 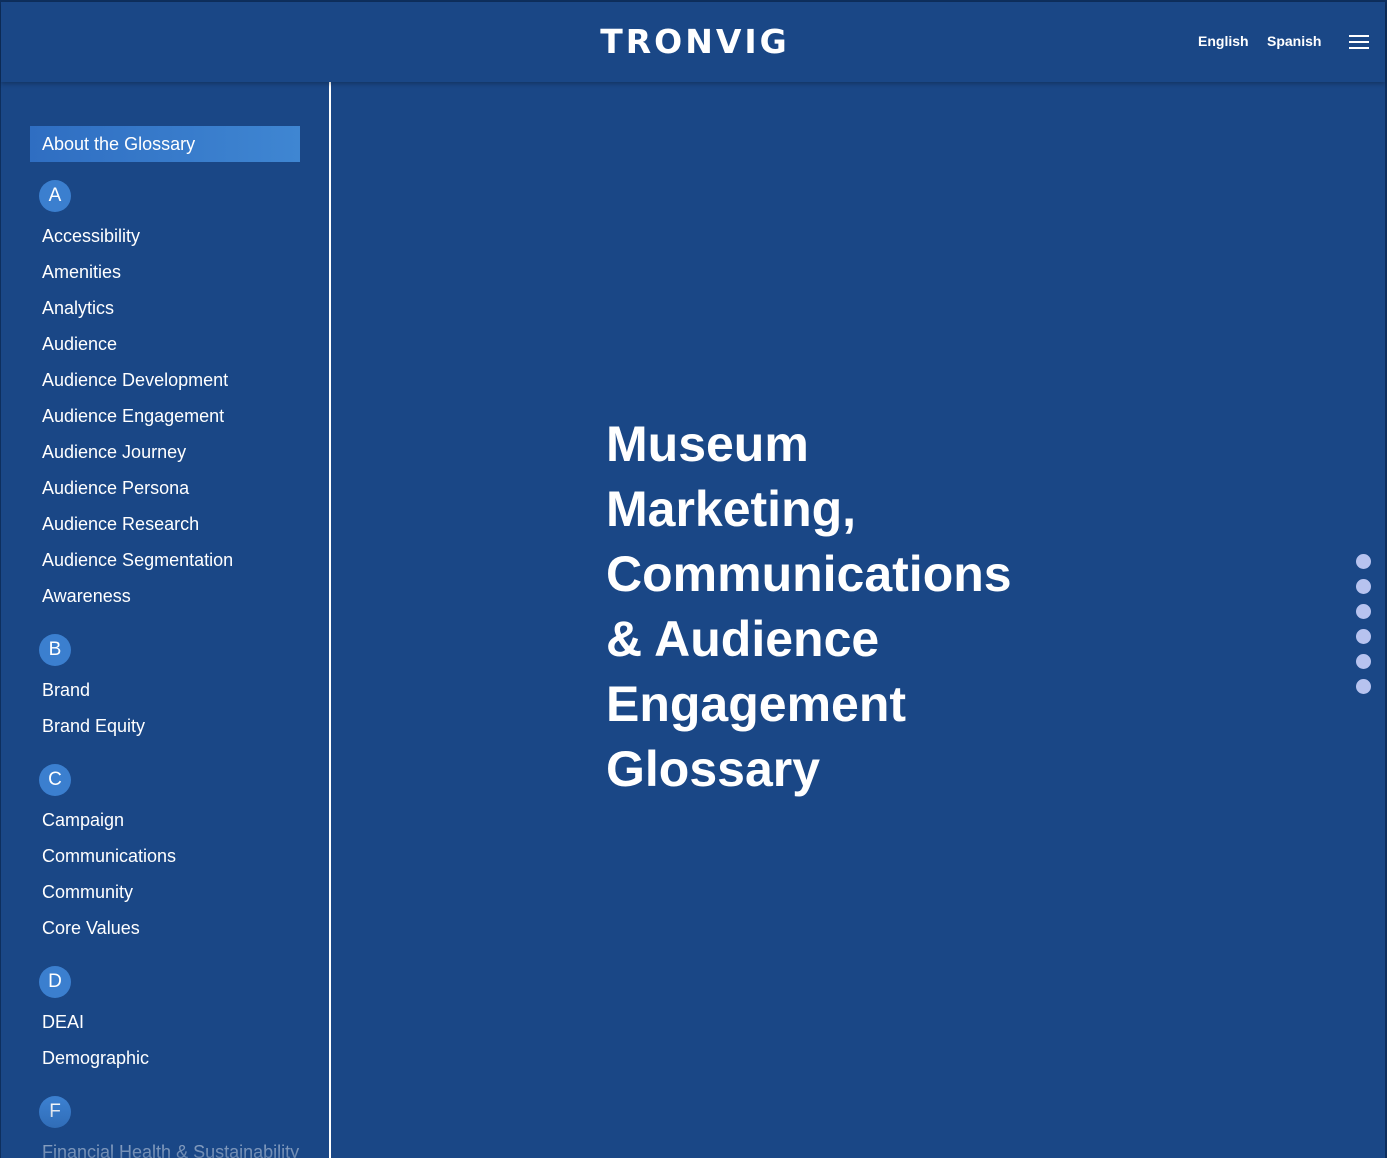 I want to click on glossary-term-link: Accessibility, so click(x=185, y=236).